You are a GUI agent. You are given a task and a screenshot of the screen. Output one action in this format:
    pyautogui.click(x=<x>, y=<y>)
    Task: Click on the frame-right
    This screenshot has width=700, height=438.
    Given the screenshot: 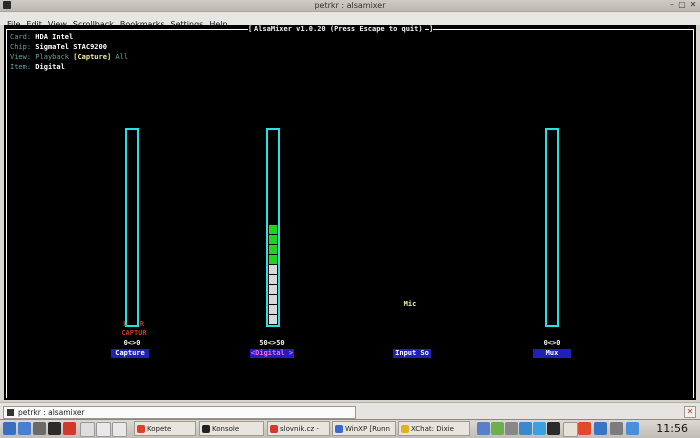 What is the action you would take?
    pyautogui.click(x=693, y=214)
    